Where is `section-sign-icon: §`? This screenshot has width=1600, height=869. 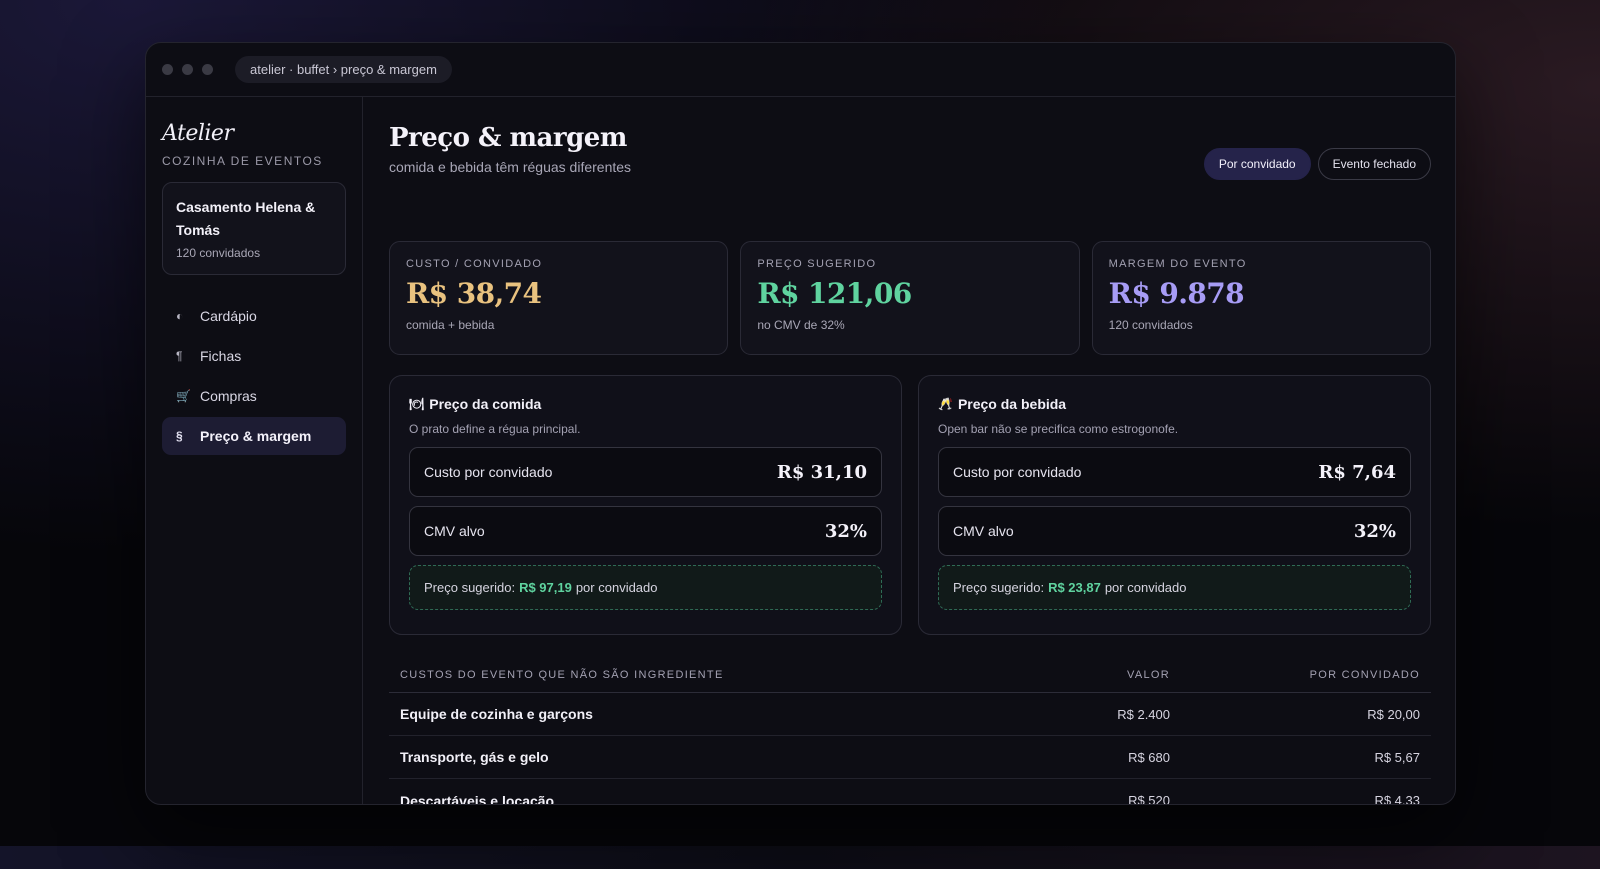 section-sign-icon: § is located at coordinates (179, 436).